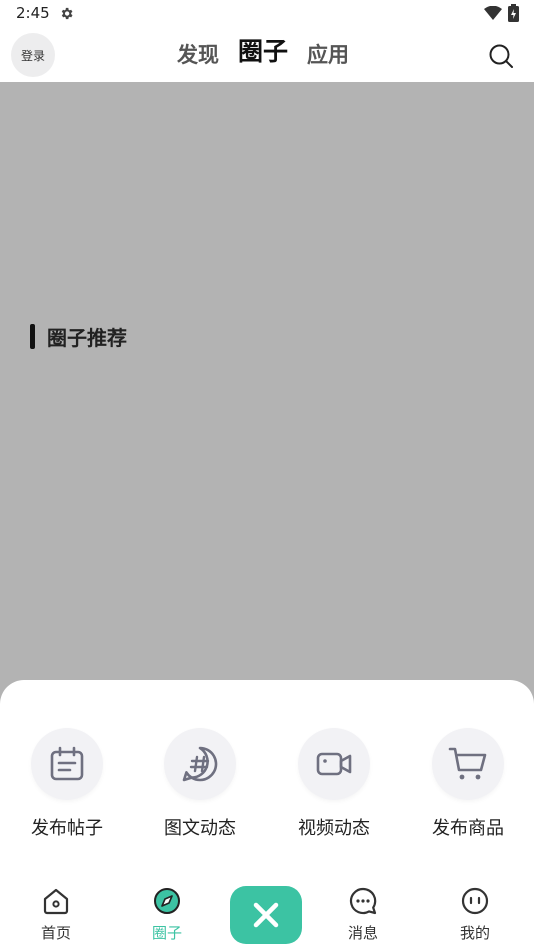 This screenshot has width=534, height=950. I want to click on nav-item-profile: 我的, so click(475, 914).